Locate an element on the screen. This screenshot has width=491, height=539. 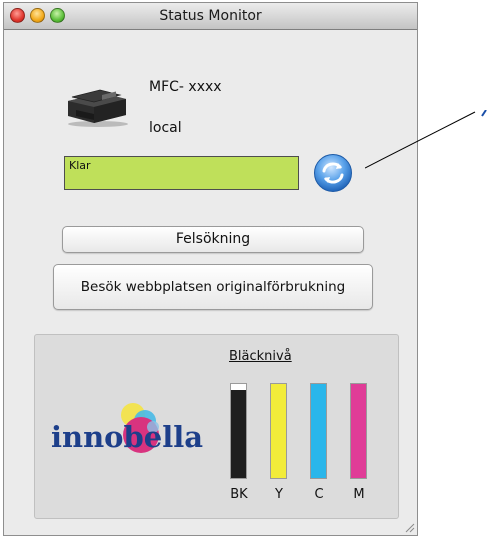
ink-fill-m is located at coordinates (358, 431).